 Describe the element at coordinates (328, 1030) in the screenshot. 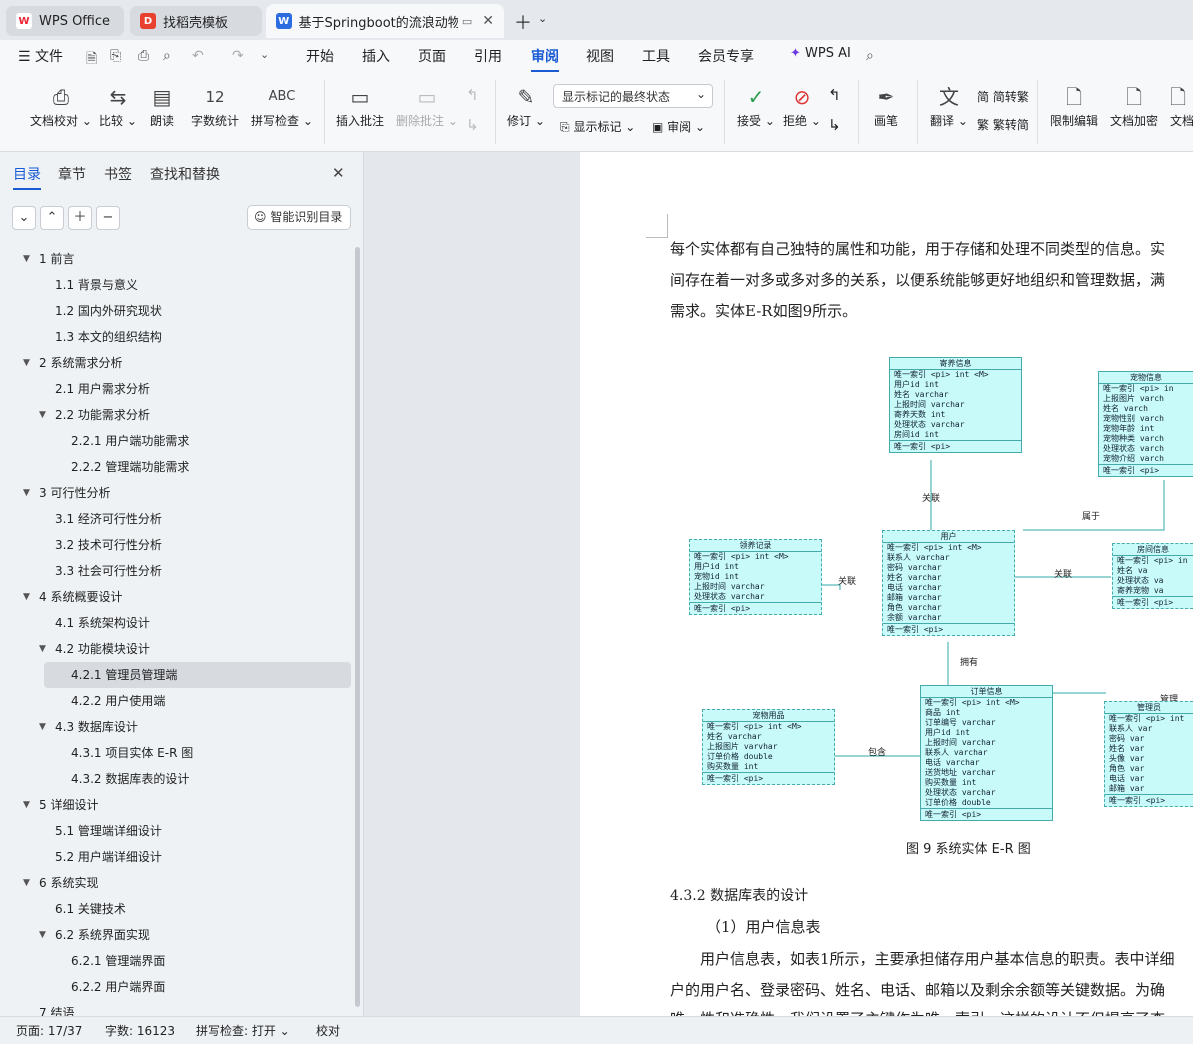

I see `proofread-status: 校对` at that location.